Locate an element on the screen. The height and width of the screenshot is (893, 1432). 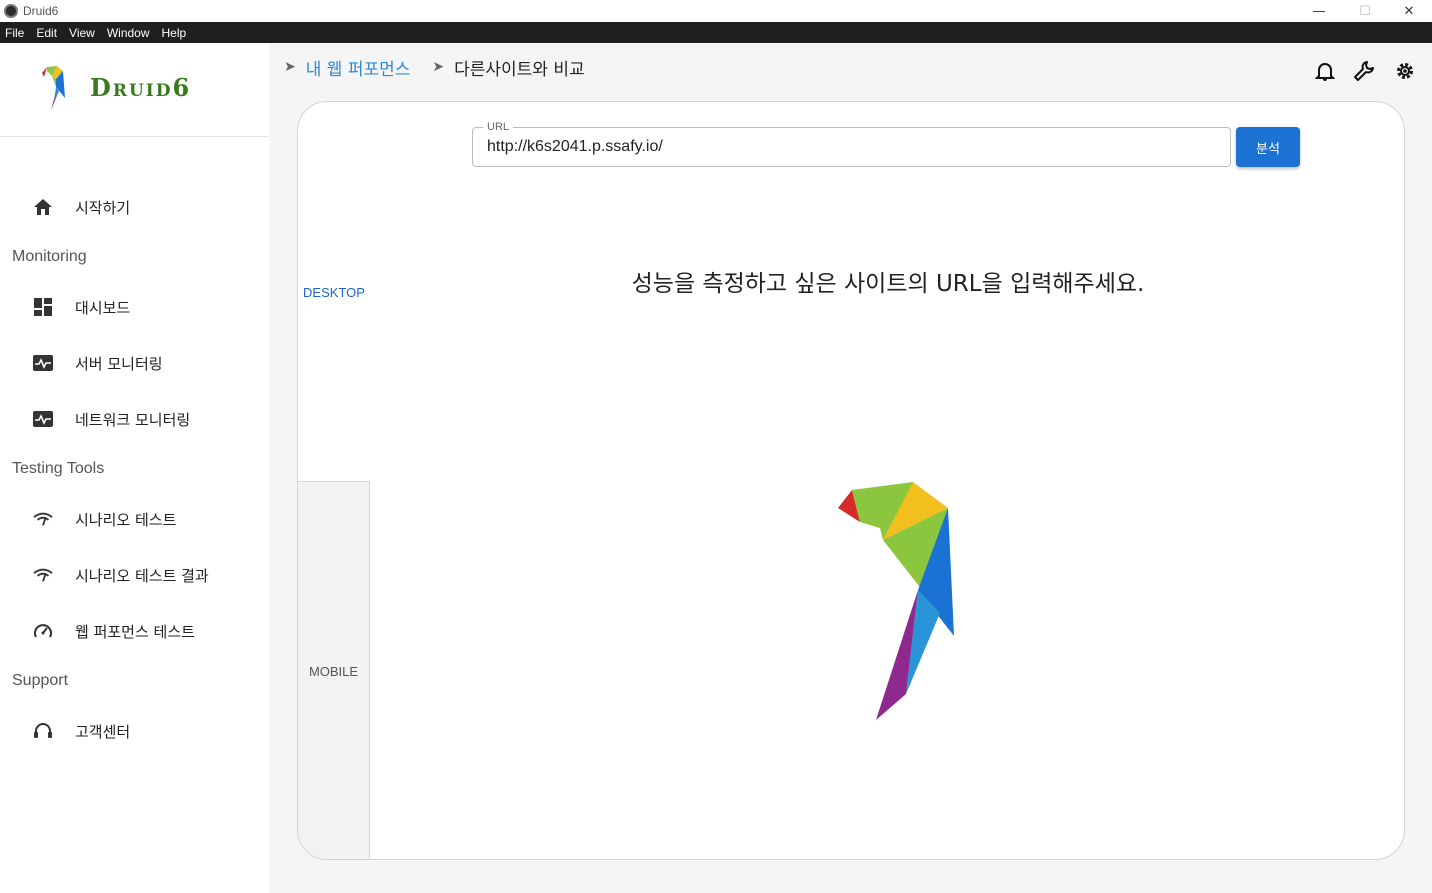
section-title-support: Support is located at coordinates (40, 680).